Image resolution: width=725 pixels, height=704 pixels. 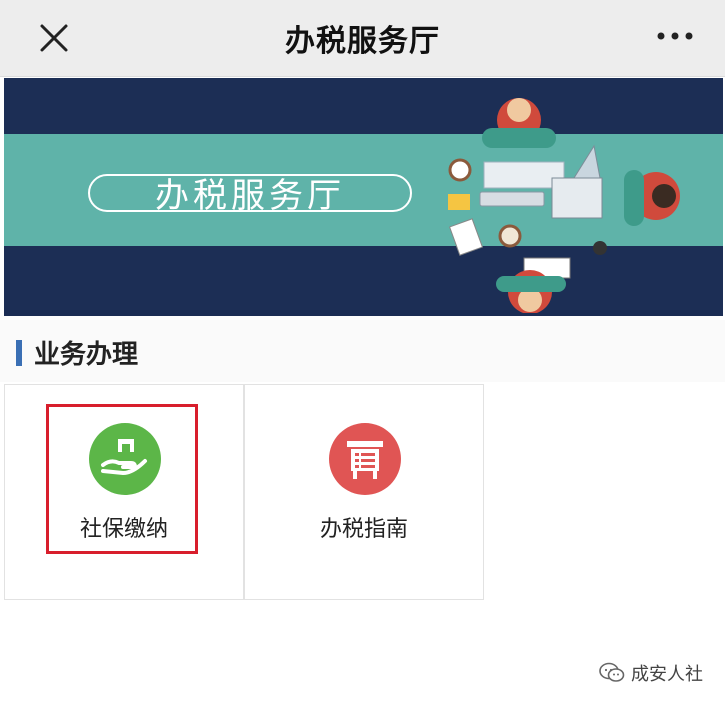 What do you see at coordinates (123, 529) in the screenshot?
I see `tile-label: 社保缴纳` at bounding box center [123, 529].